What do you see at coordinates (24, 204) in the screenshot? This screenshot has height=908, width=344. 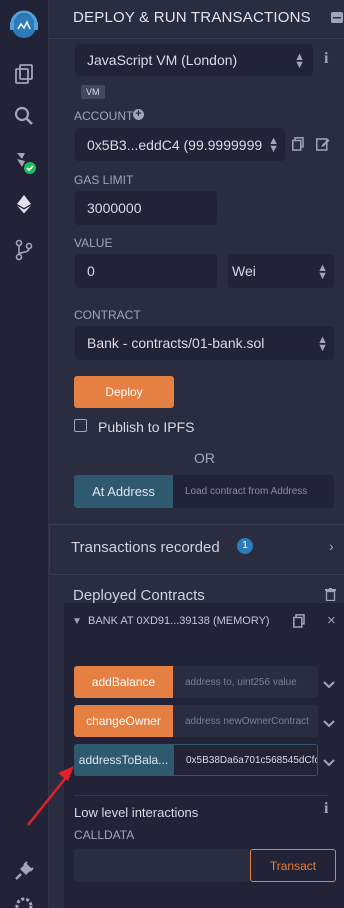 I see `deploy-run-icon` at bounding box center [24, 204].